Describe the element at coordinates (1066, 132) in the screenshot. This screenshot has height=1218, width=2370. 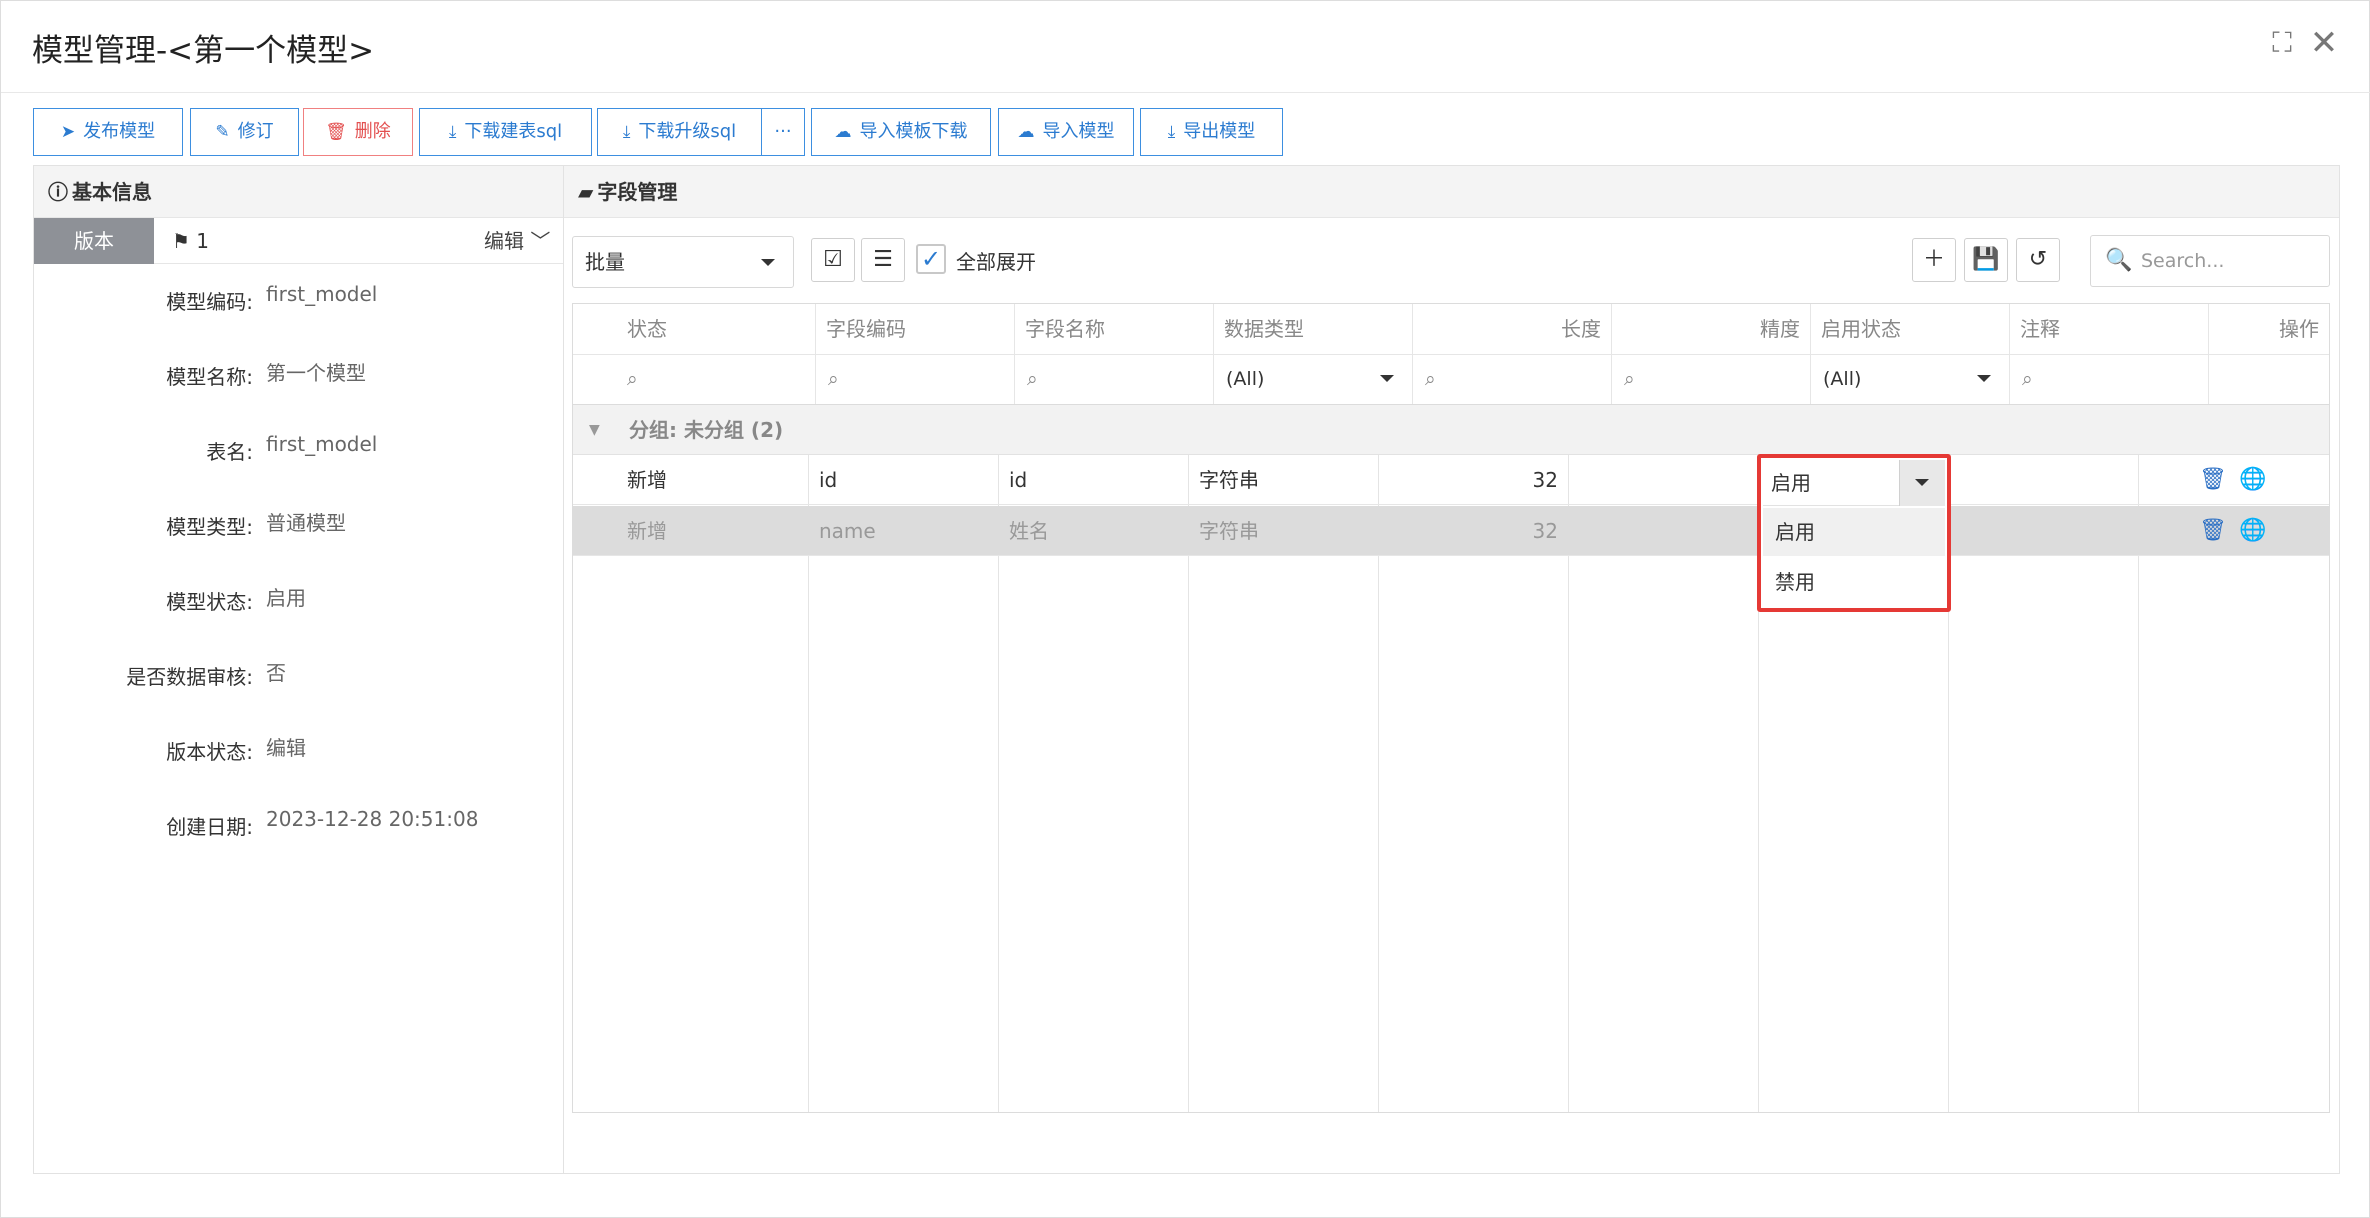
I see `import-model-button: ☁ 导入模型` at that location.